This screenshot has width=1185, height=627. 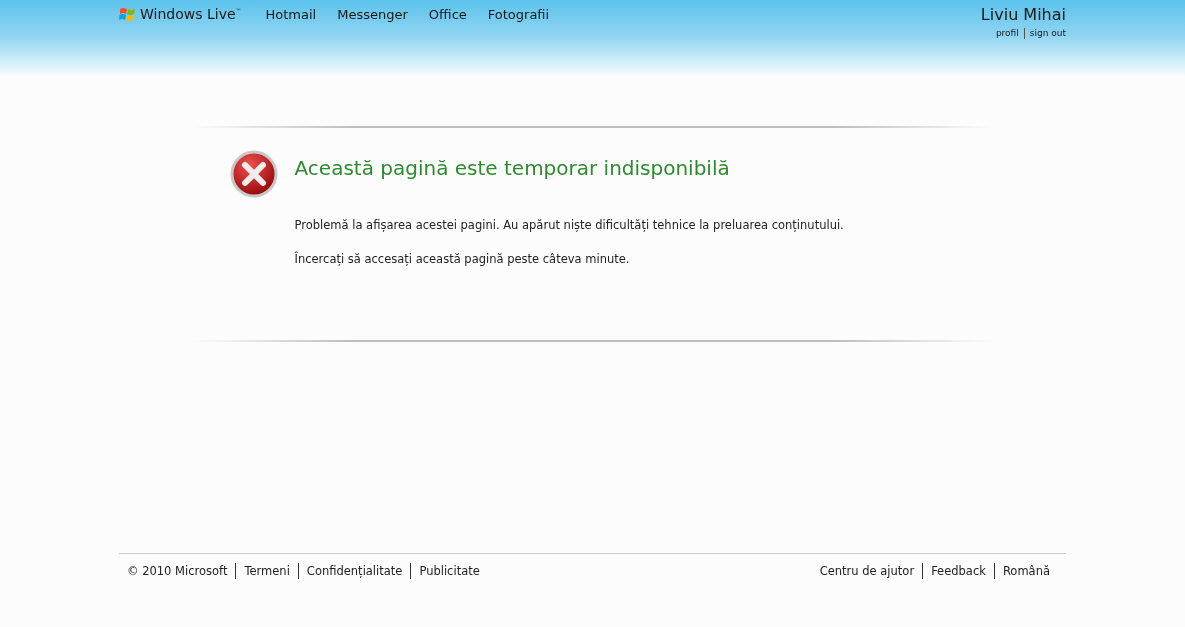 What do you see at coordinates (1009, 33) in the screenshot?
I see `account-link: profil` at bounding box center [1009, 33].